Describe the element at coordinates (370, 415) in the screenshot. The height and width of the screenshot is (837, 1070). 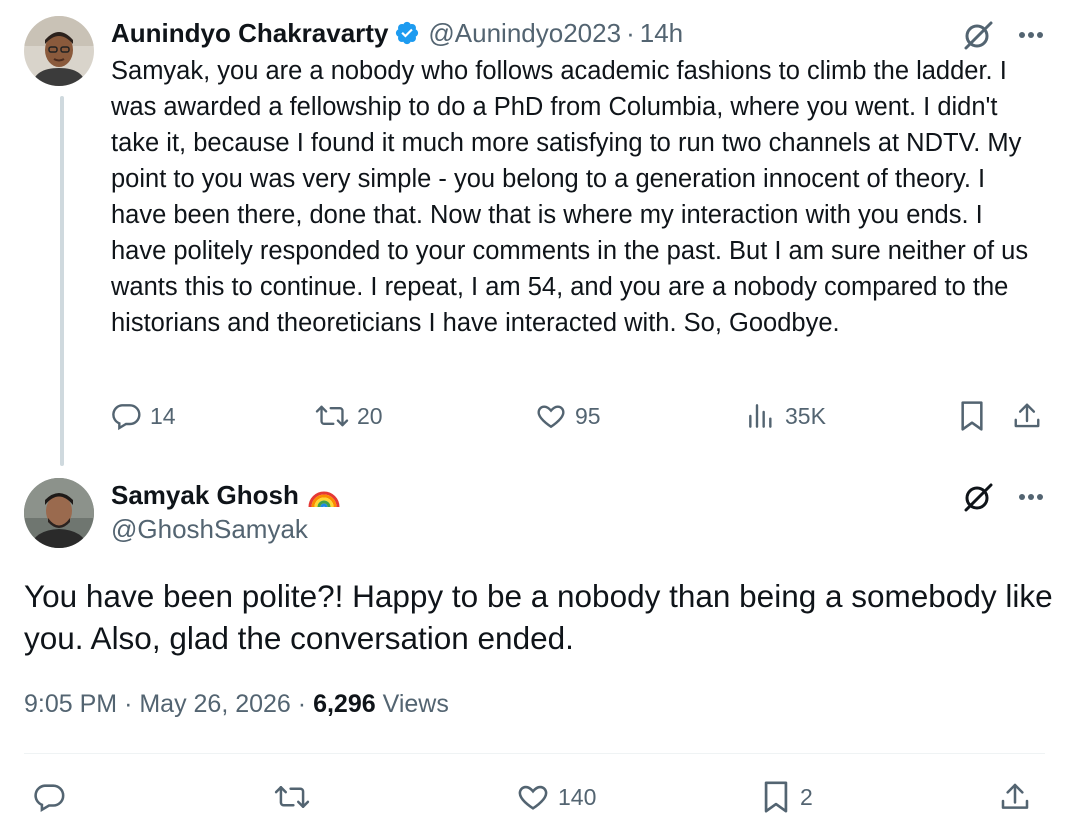
I see `repost-count: 20` at that location.